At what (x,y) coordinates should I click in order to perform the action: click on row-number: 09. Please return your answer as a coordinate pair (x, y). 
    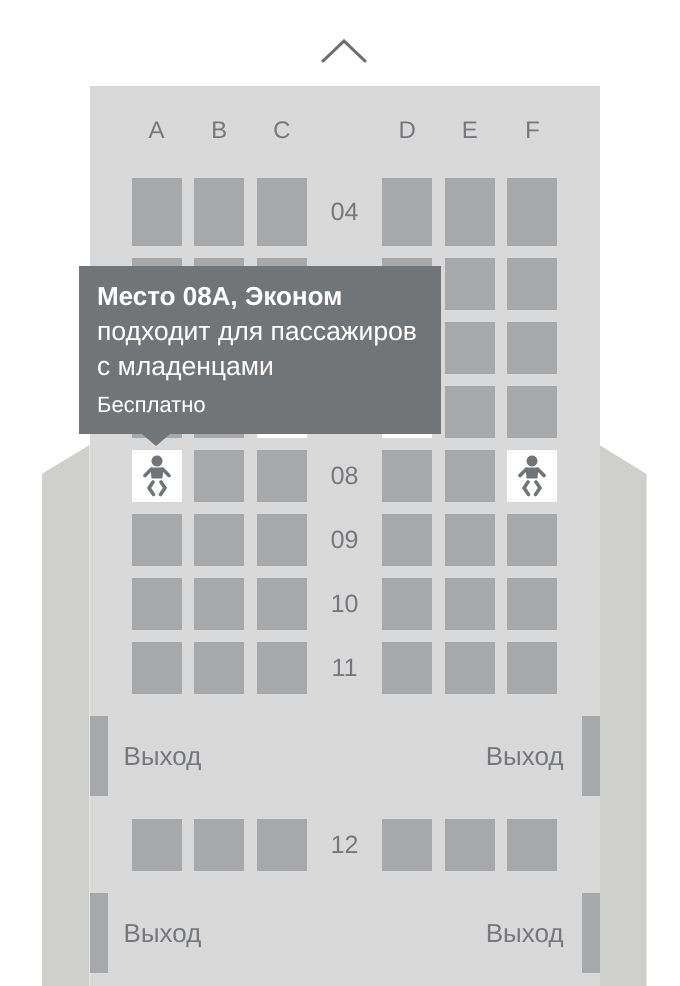
    Looking at the image, I should click on (344, 540).